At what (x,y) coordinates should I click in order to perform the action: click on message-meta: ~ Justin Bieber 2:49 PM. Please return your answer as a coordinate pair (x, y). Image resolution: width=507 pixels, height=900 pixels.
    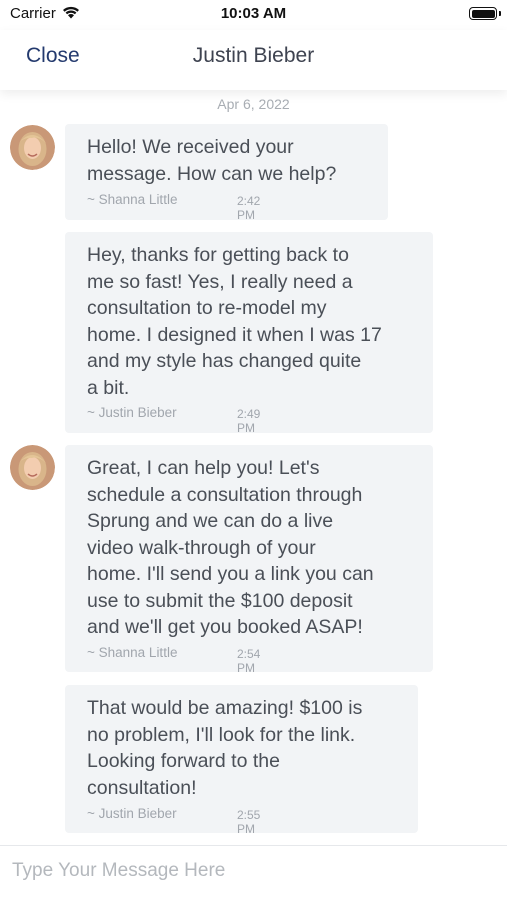
    Looking at the image, I should click on (173, 420).